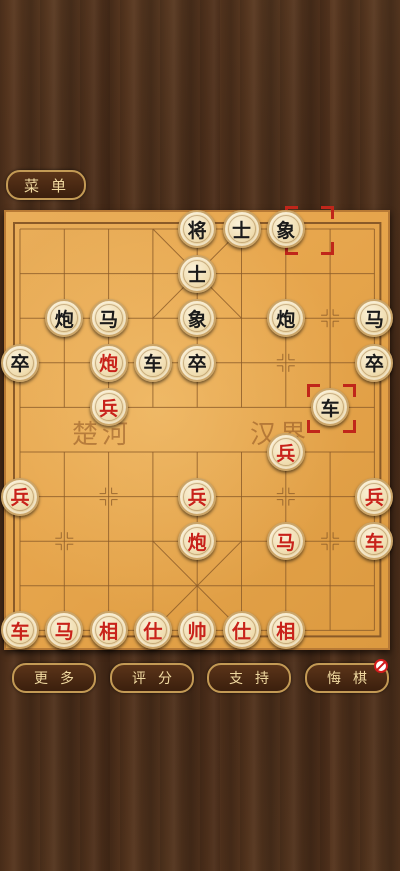  What do you see at coordinates (152, 362) in the screenshot?
I see `black-piece: 车` at bounding box center [152, 362].